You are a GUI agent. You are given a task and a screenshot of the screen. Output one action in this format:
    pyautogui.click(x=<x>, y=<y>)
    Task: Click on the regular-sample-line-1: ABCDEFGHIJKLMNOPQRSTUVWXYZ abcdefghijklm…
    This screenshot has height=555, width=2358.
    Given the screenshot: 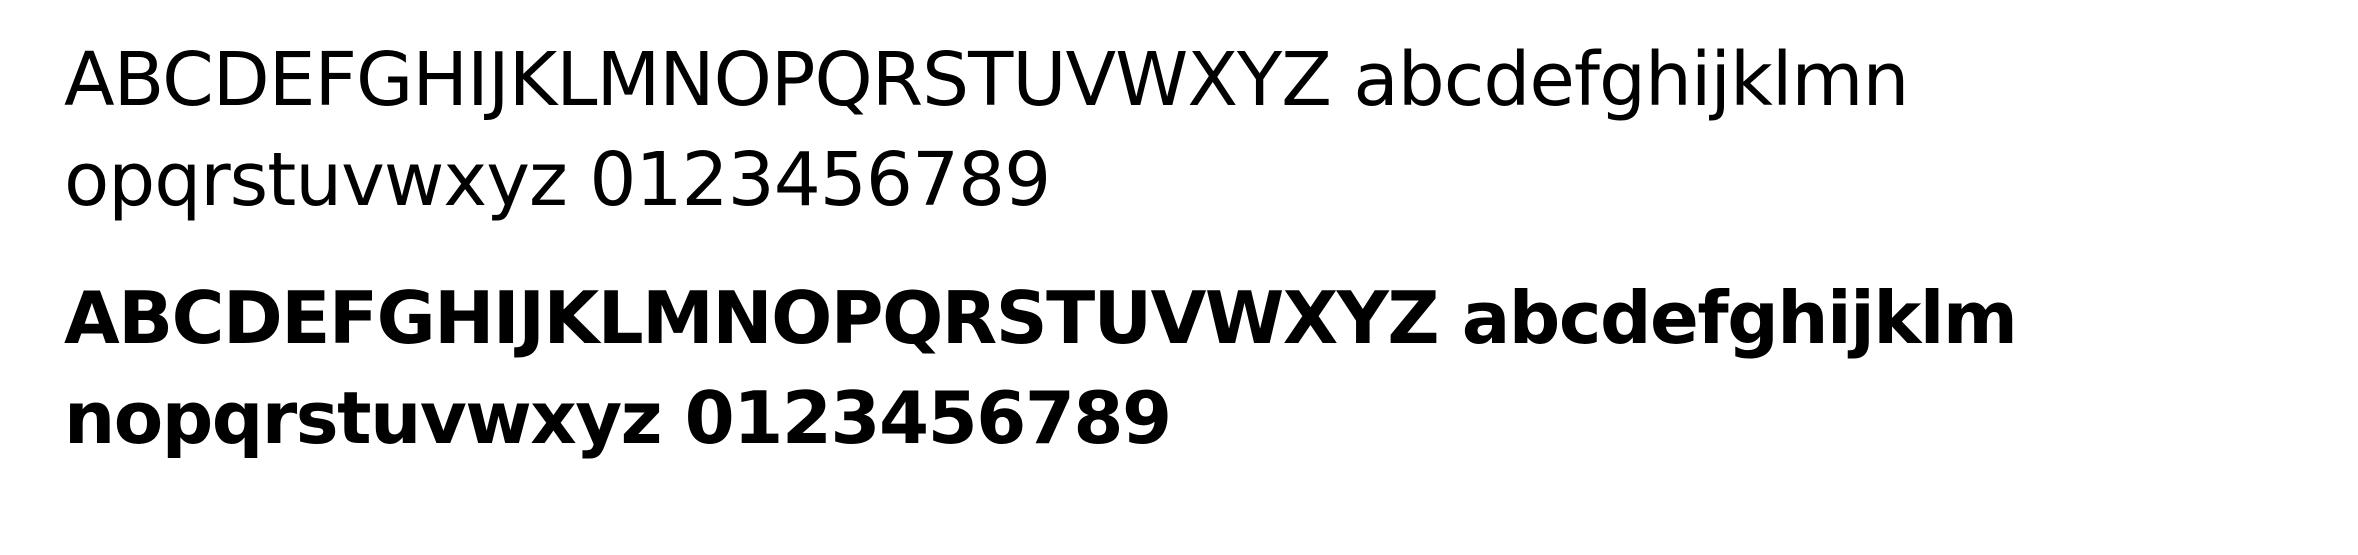 What is the action you would take?
    pyautogui.click(x=986, y=80)
    